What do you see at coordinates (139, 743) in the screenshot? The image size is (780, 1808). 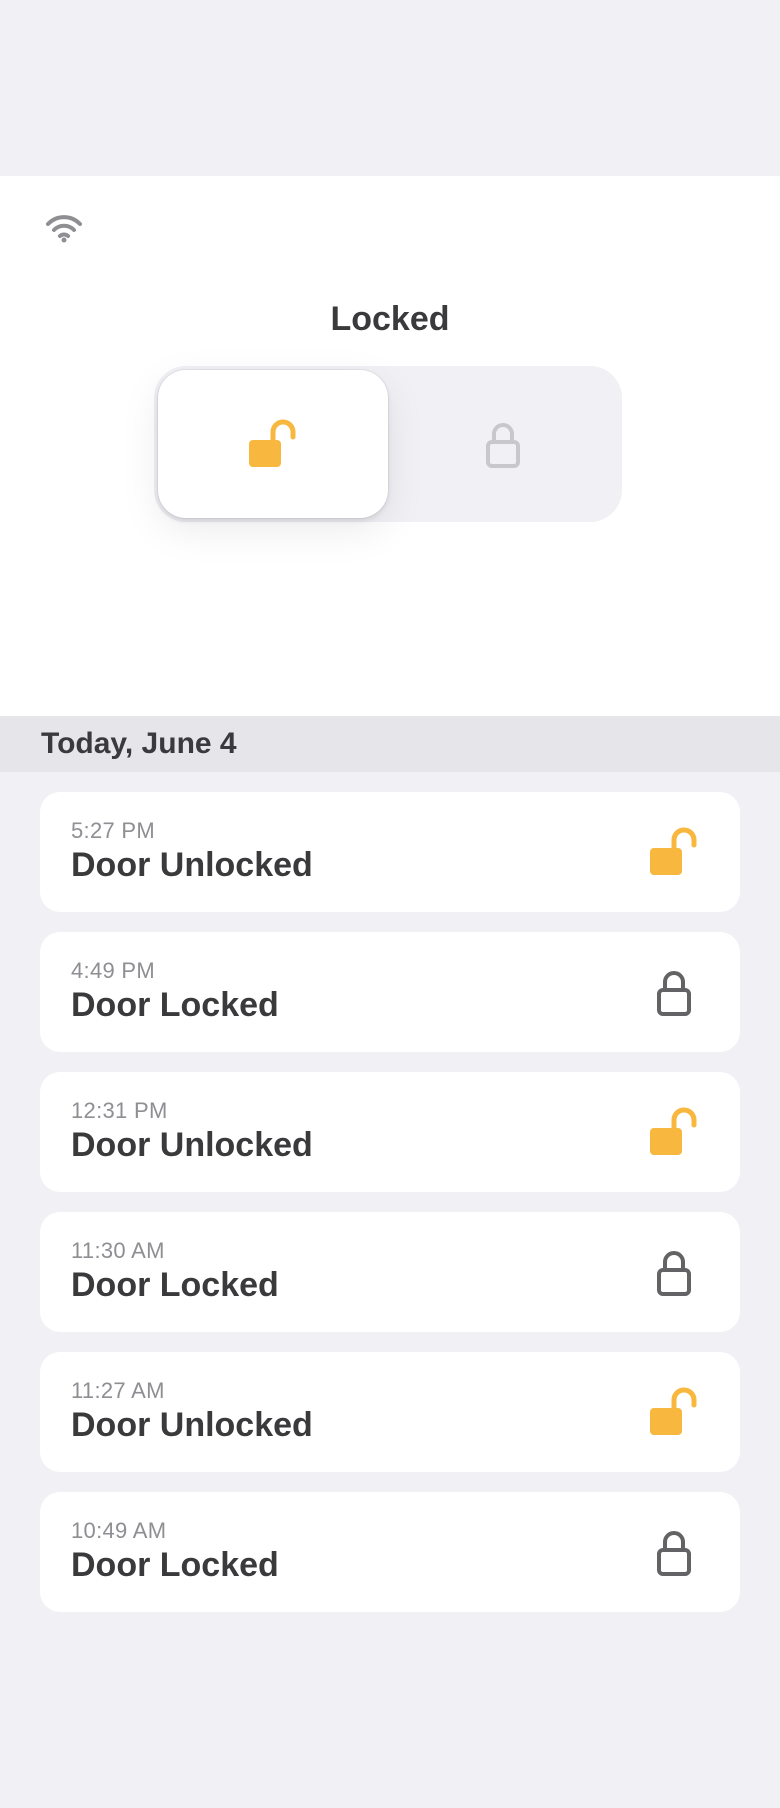 I see `date-label: Today, June 4` at bounding box center [139, 743].